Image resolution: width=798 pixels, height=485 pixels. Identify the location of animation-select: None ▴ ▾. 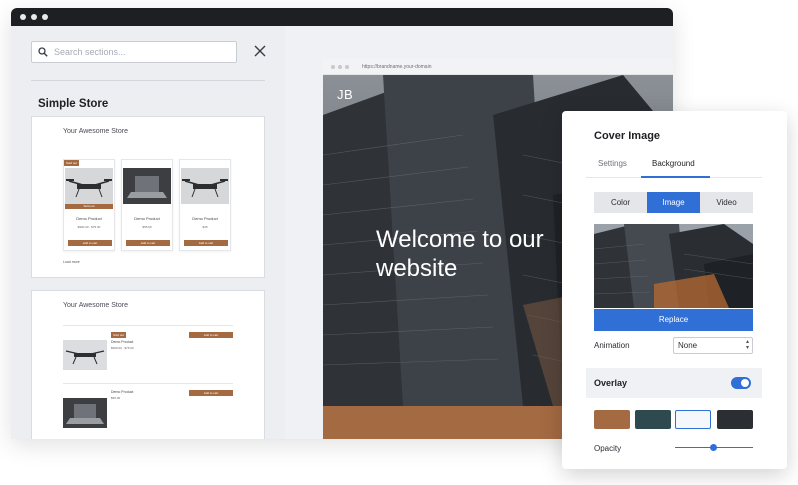
(713, 345).